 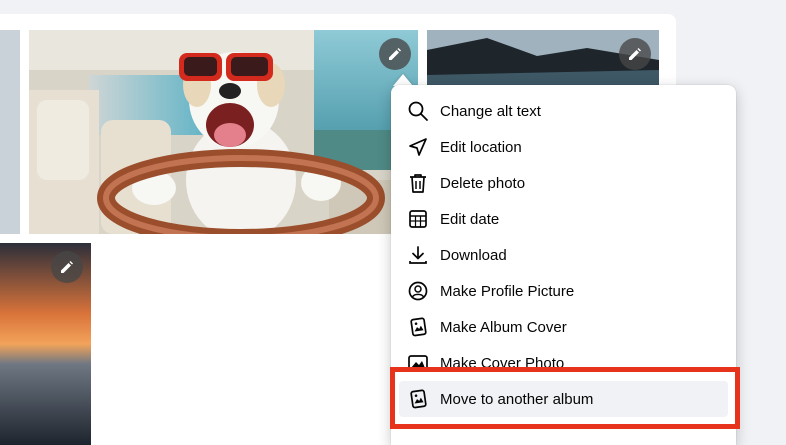 I want to click on menu-item-label: Make Profile Picture, so click(x=507, y=291).